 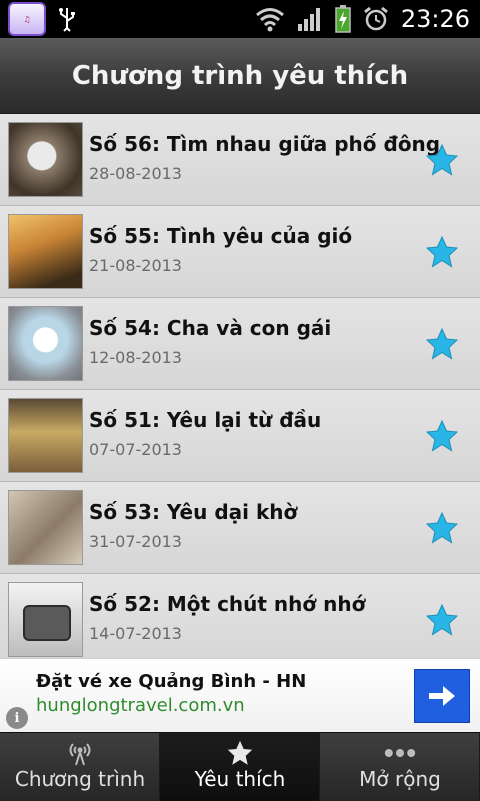 What do you see at coordinates (343, 19) in the screenshot?
I see `battery-charging-icon` at bounding box center [343, 19].